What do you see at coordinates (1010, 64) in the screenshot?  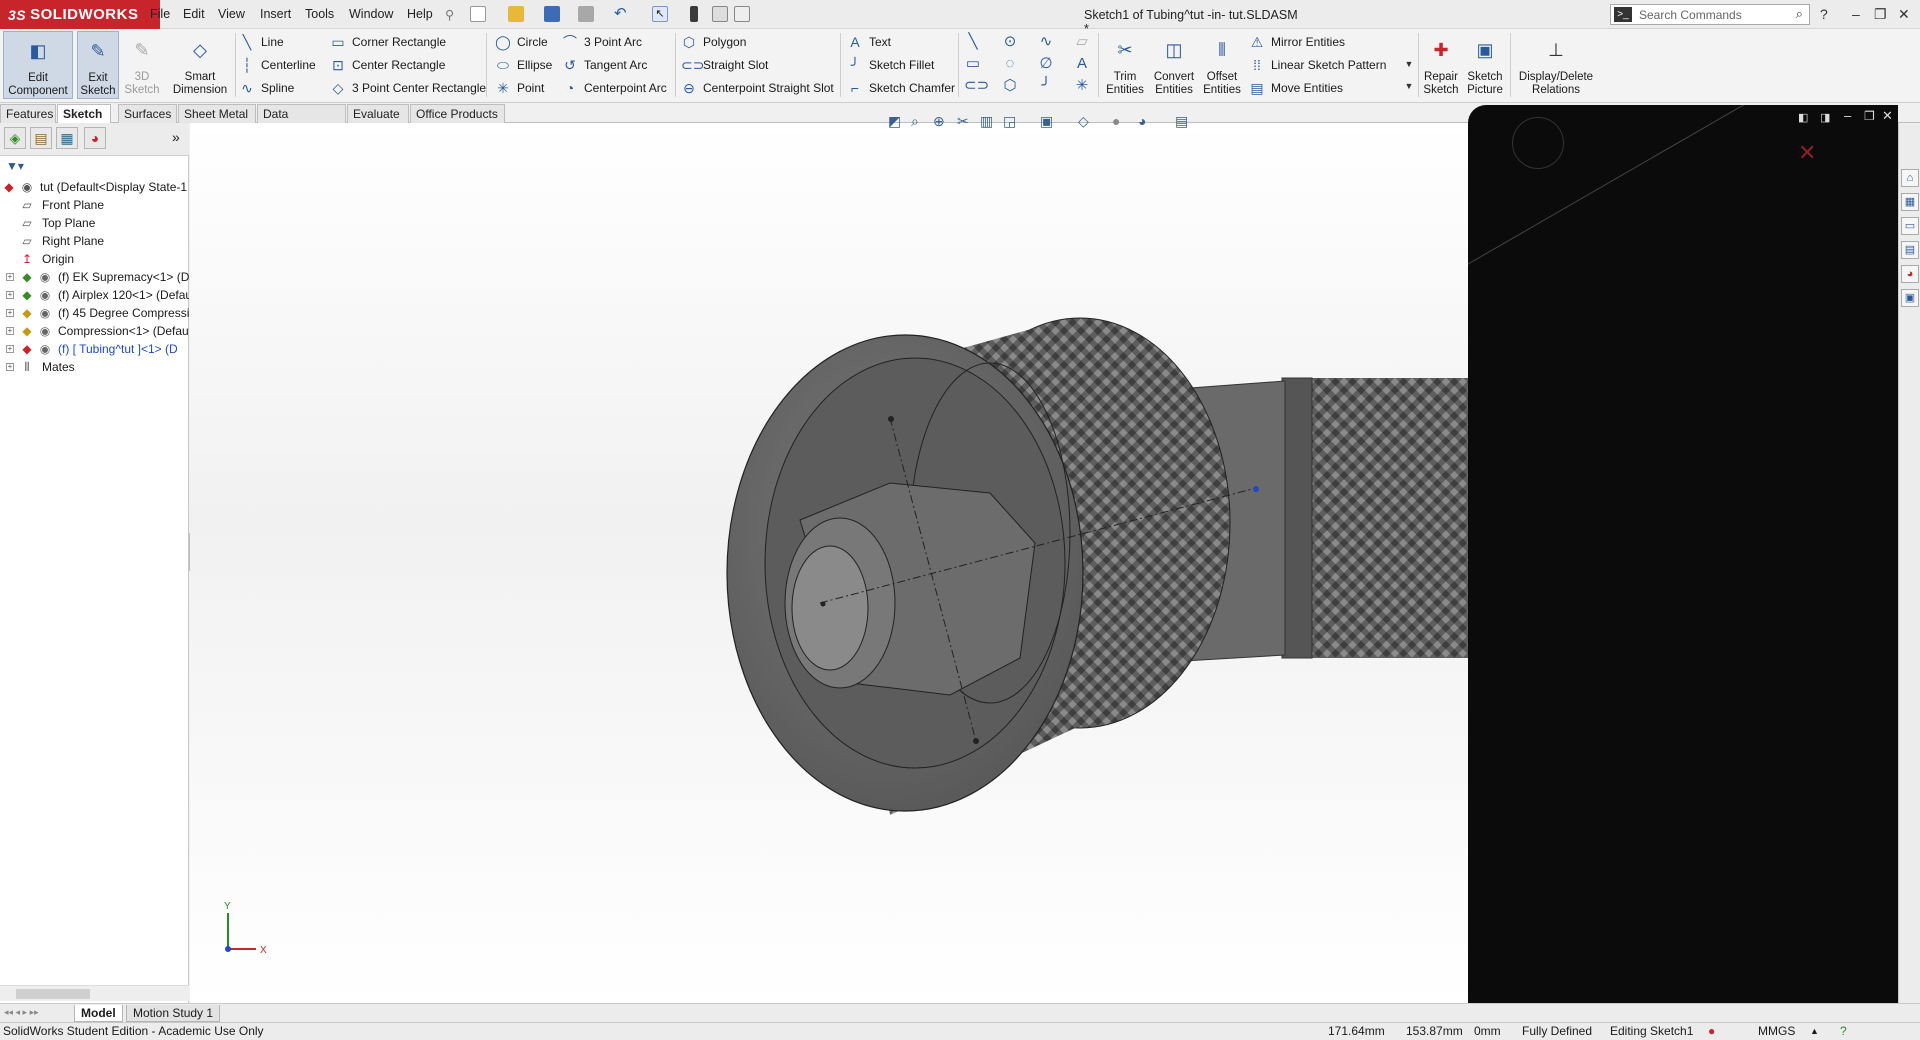 I see `slot-flyout-icon: ◌` at bounding box center [1010, 64].